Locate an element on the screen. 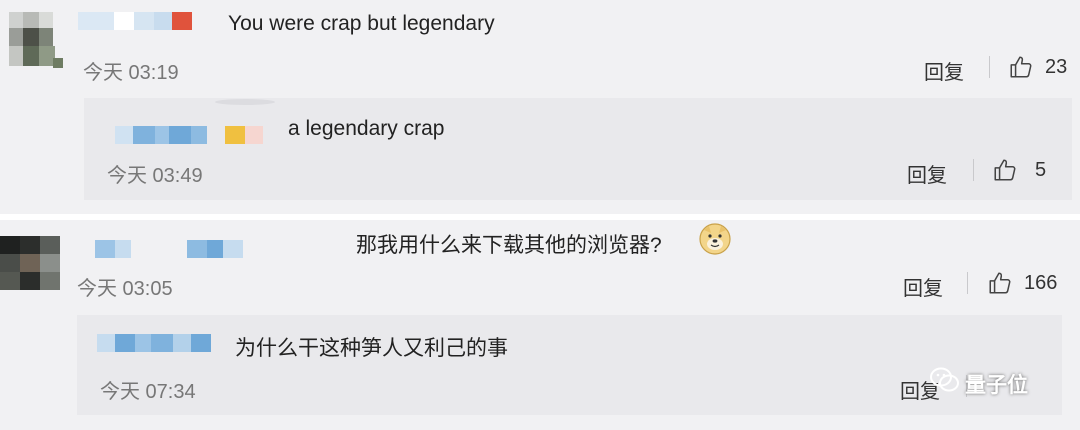 This screenshot has width=1080, height=430. comment-time: 今天 03:19 is located at coordinates (131, 73).